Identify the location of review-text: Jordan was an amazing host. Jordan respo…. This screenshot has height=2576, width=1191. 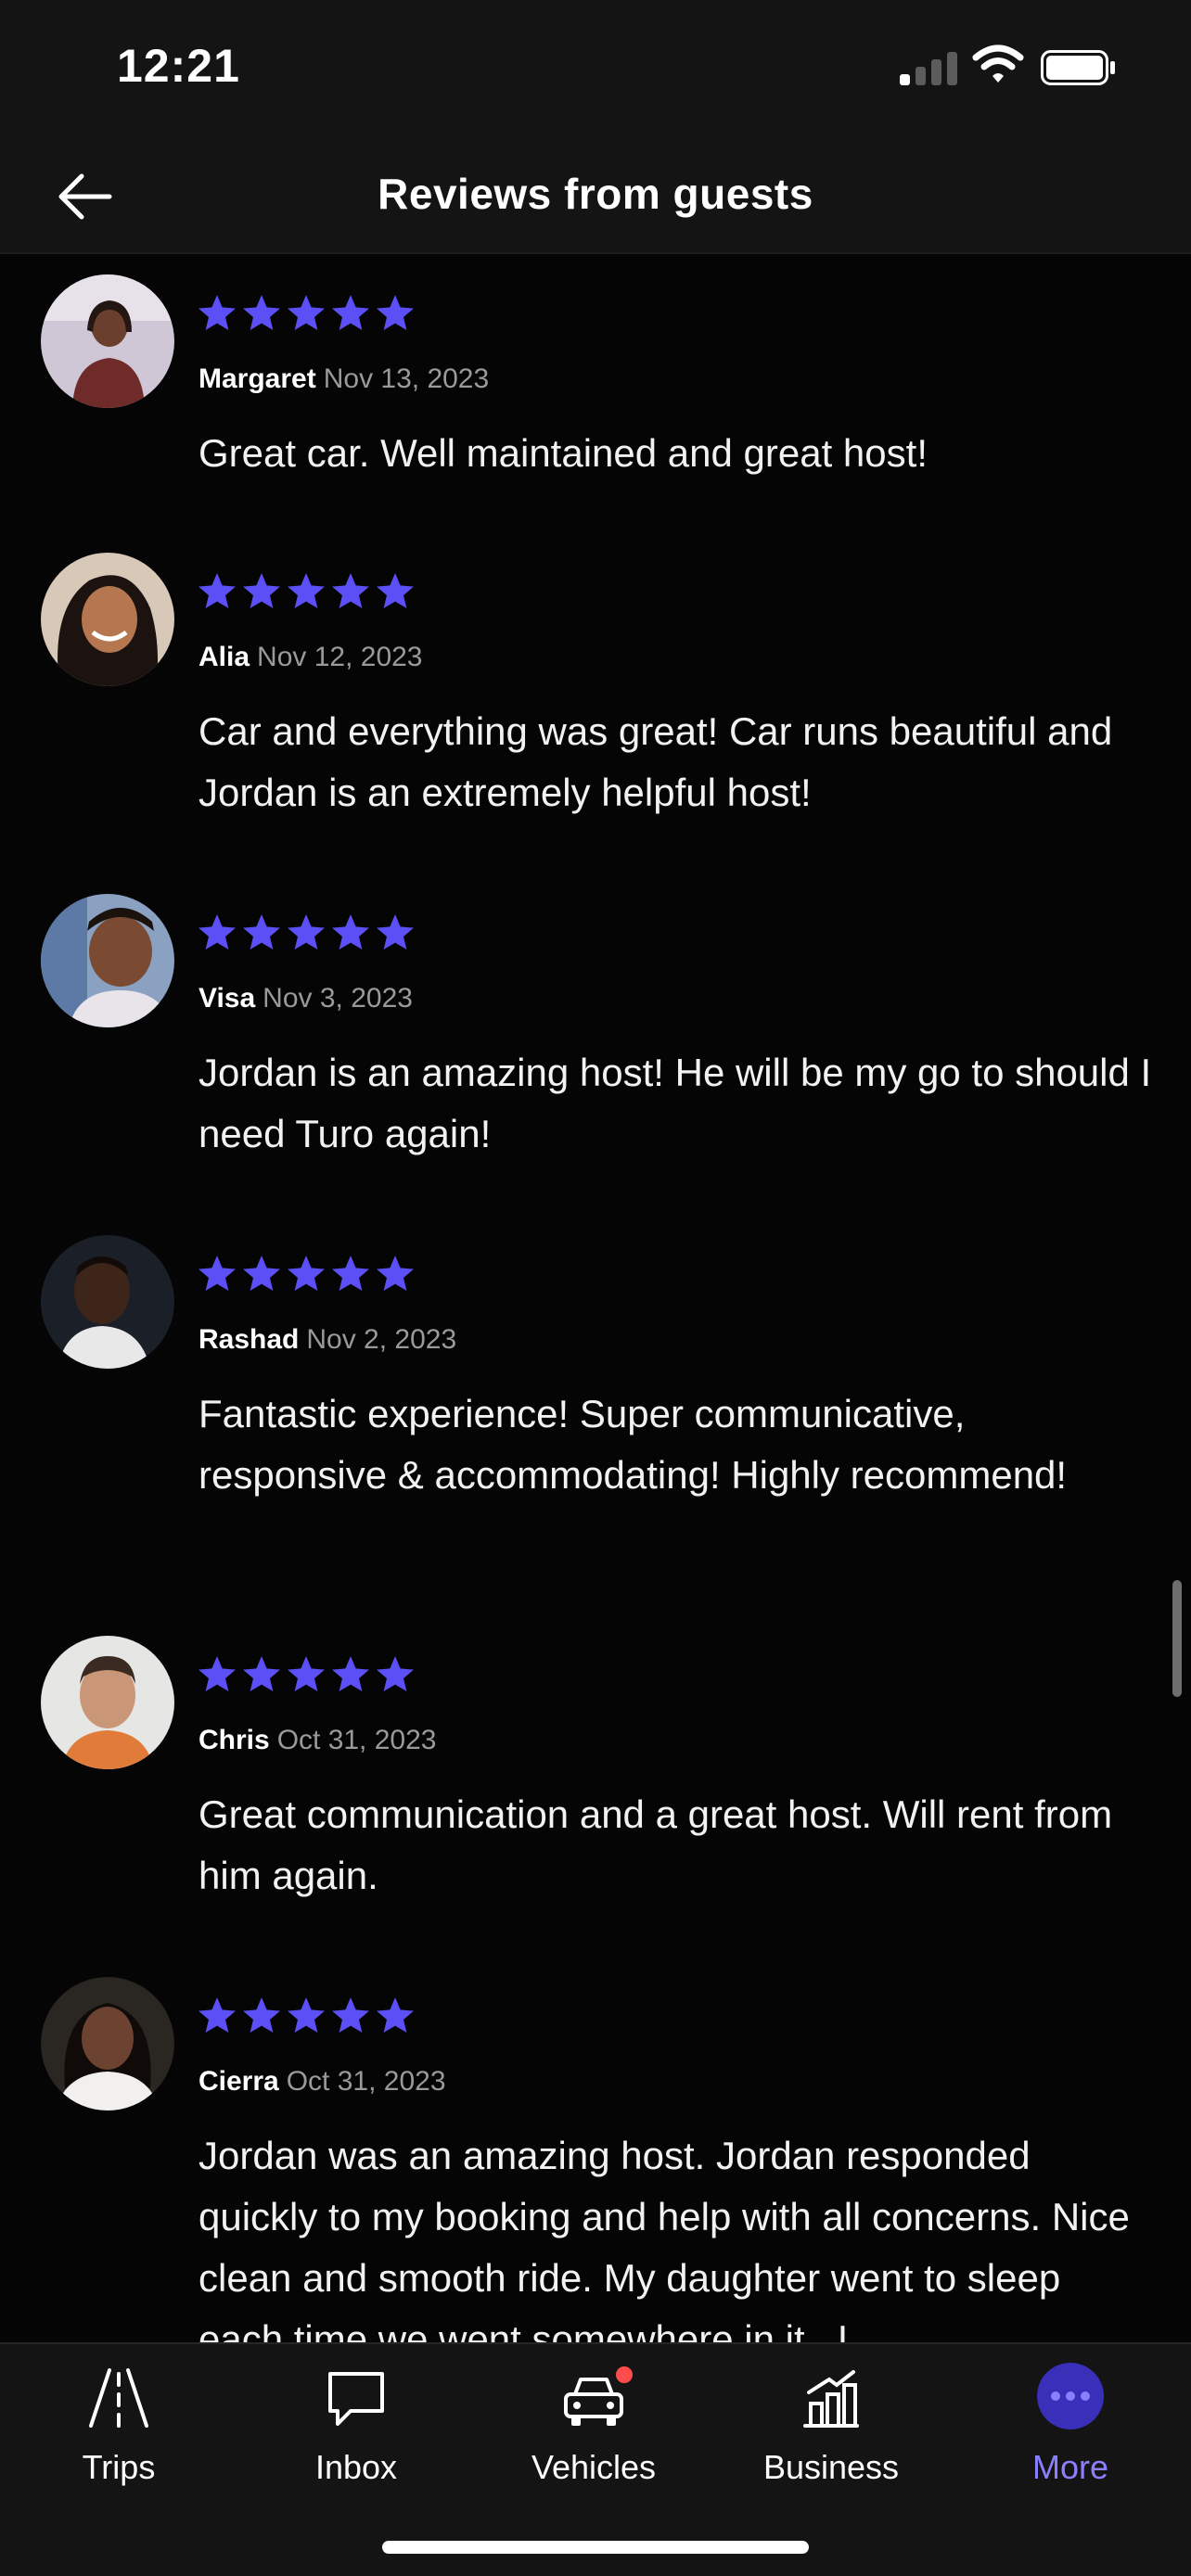
(664, 2238).